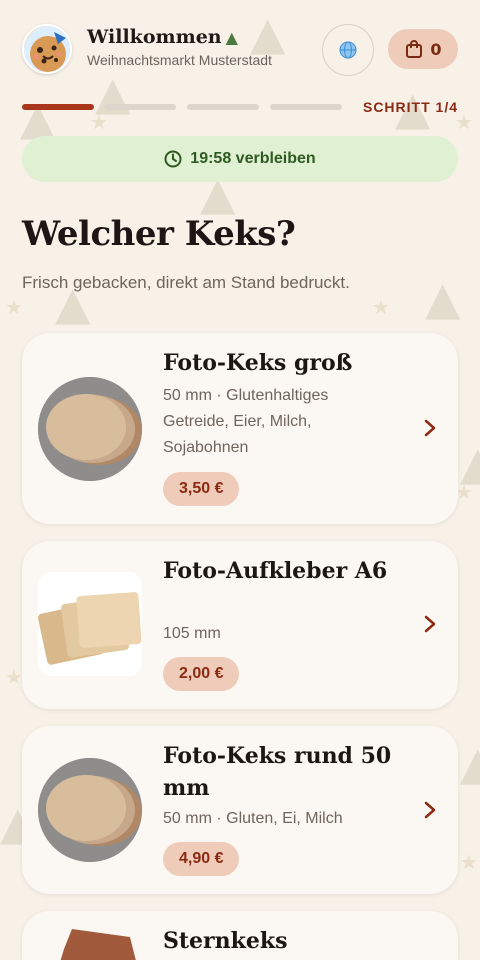 The height and width of the screenshot is (960, 480). Describe the element at coordinates (277, 772) in the screenshot. I see `product-title: Foto-Keks rund 50 mm` at that location.